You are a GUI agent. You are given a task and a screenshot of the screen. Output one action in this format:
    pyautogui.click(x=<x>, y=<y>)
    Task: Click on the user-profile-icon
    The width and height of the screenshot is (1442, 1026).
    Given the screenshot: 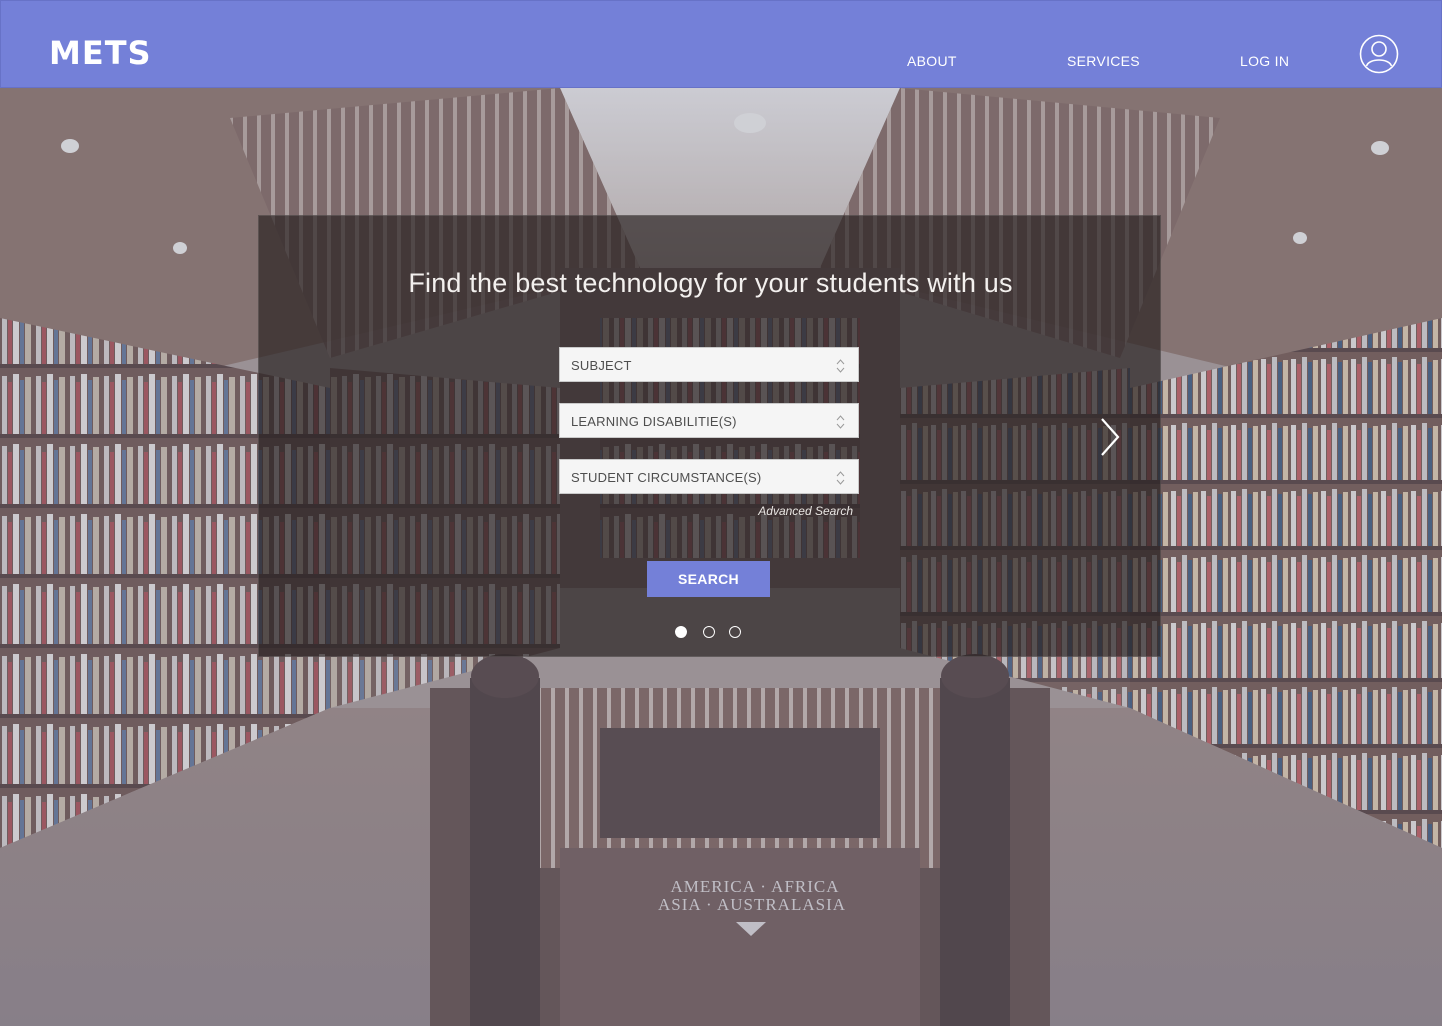 What is the action you would take?
    pyautogui.click(x=1379, y=54)
    